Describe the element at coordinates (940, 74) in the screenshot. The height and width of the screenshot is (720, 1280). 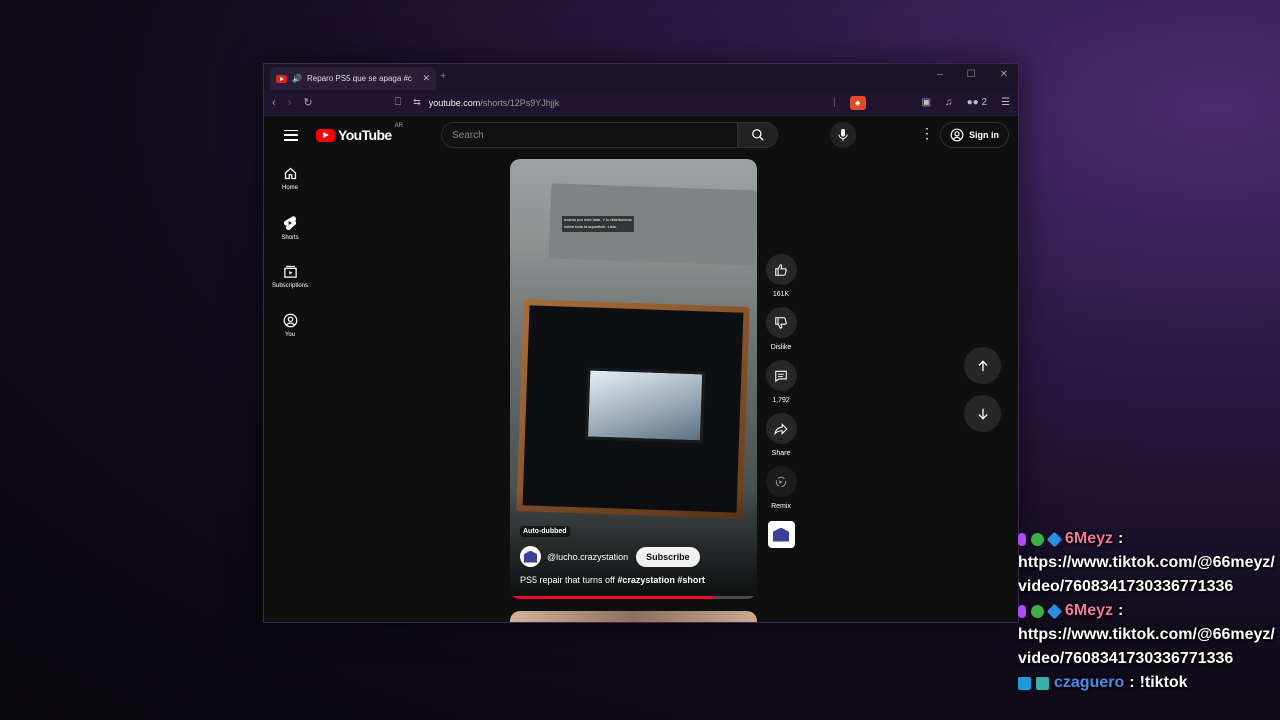
I see `minimize-icon: –` at that location.